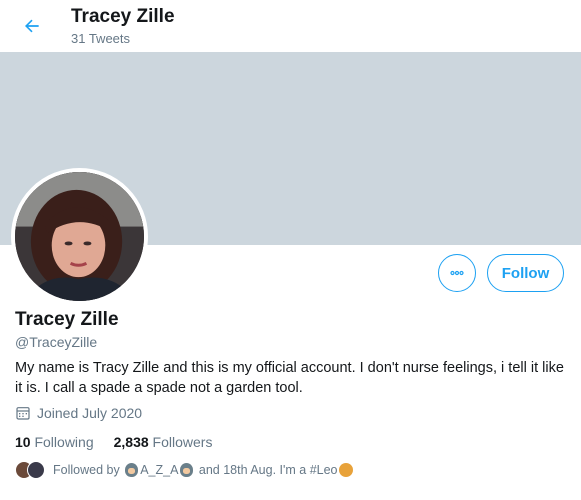 This screenshot has height=500, width=581. Describe the element at coordinates (123, 16) in the screenshot. I see `header-title: Tracey Zille` at that location.